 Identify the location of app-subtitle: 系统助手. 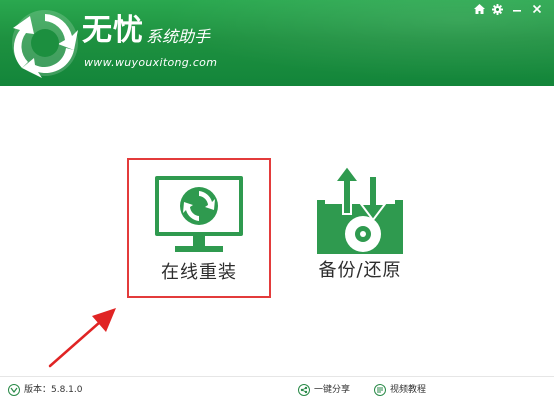
(178, 36).